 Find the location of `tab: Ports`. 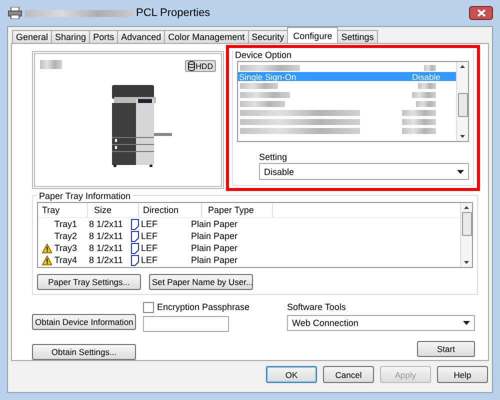

tab: Ports is located at coordinates (103, 36).